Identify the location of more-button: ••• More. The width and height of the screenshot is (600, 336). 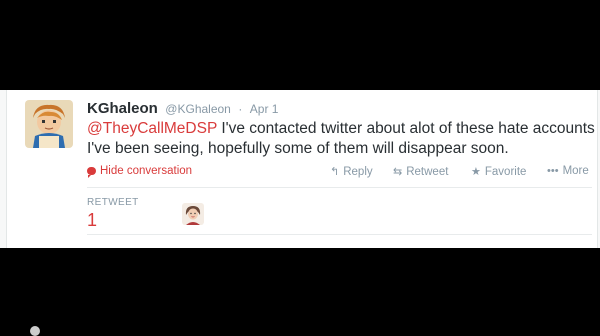
(568, 171).